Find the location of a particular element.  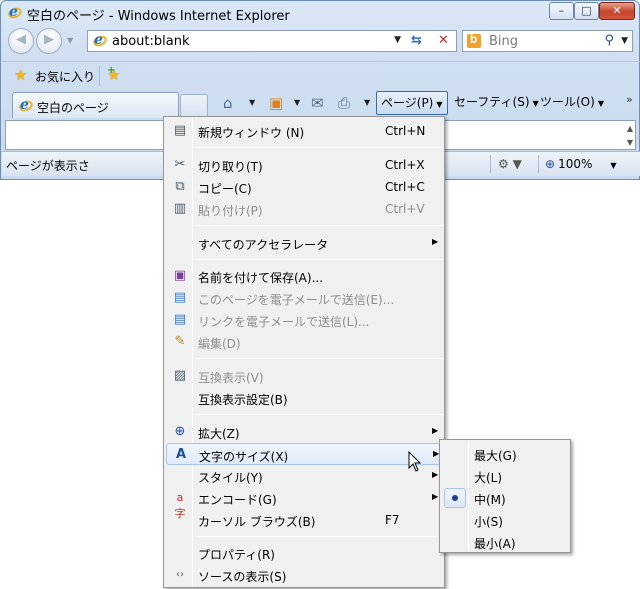

history-dropdown-icon: ▼ is located at coordinates (70, 40).